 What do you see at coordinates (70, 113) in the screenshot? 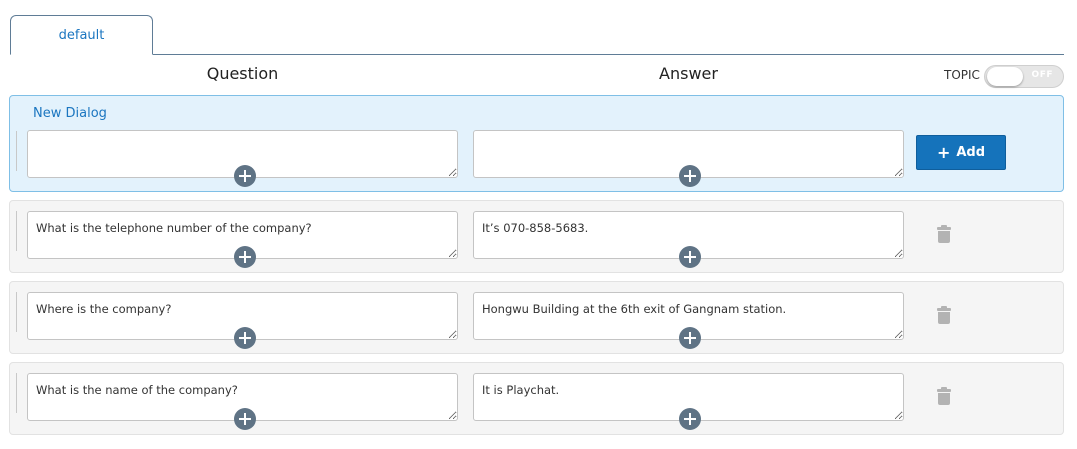
I see `new-dialog-title: New Dialog` at bounding box center [70, 113].